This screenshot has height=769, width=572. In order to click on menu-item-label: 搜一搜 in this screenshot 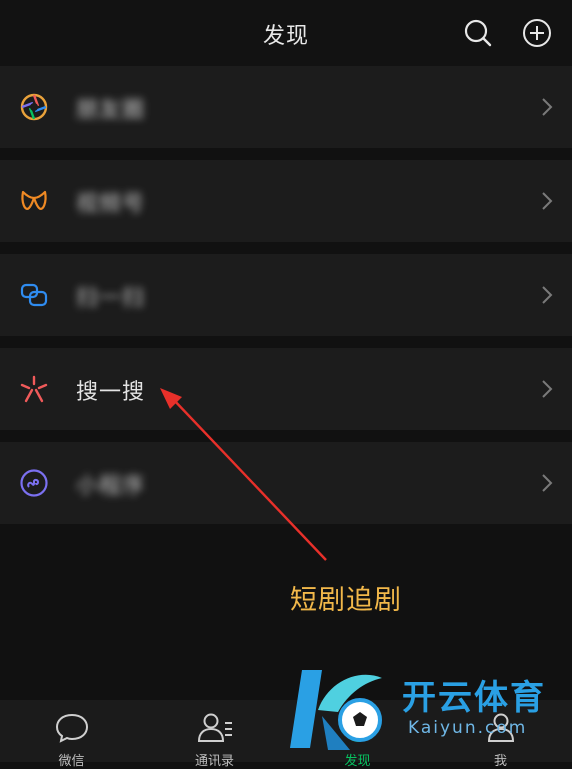, I will do `click(111, 392)`.